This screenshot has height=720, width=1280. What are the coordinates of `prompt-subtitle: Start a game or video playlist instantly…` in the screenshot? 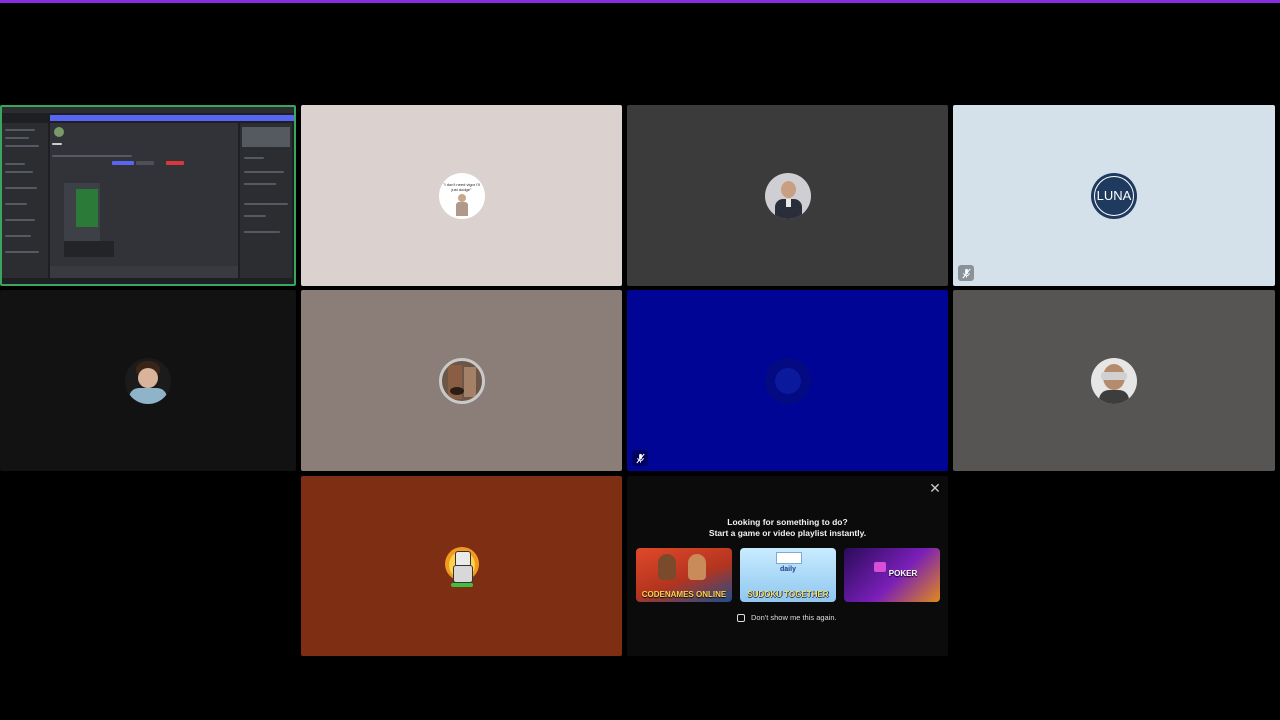 It's located at (787, 533).